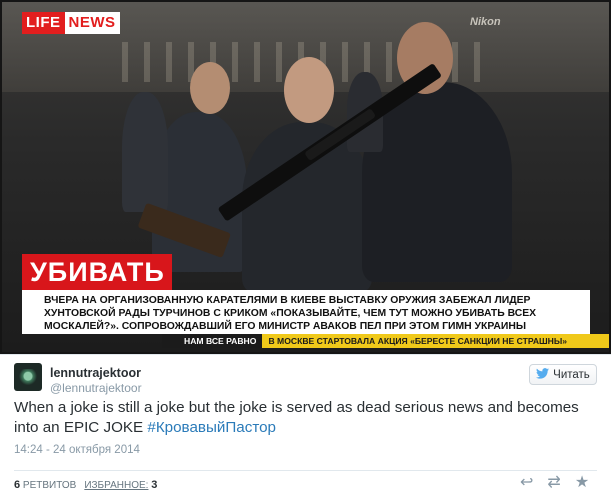 This screenshot has width=611, height=496. Describe the element at coordinates (49, 485) in the screenshot. I see `retweet-label: РЕТВИТОВ` at that location.